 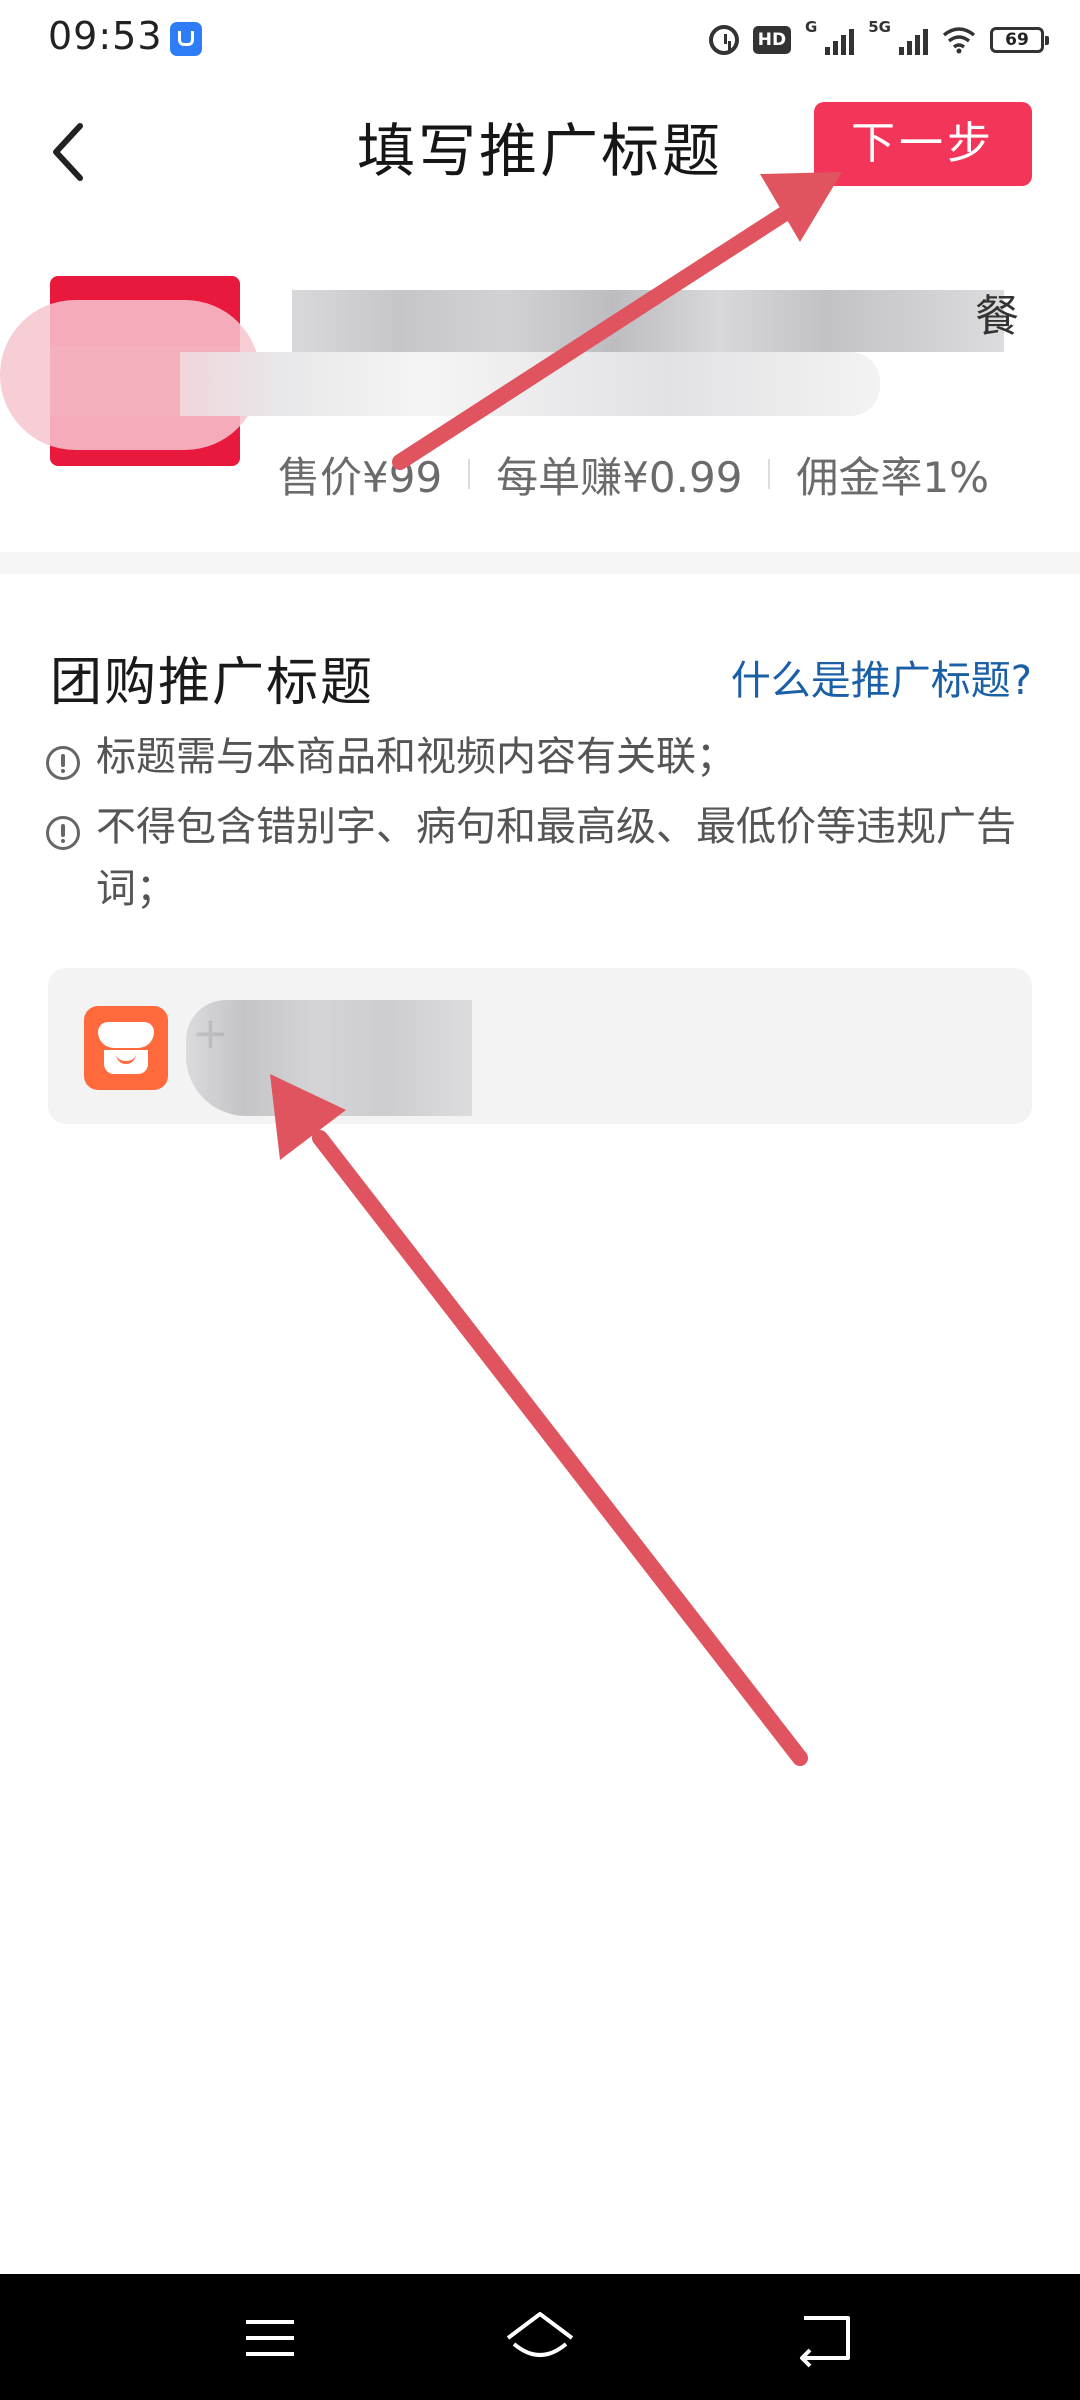 What do you see at coordinates (619, 477) in the screenshot?
I see `earning-label: 每单赚¥0.99` at bounding box center [619, 477].